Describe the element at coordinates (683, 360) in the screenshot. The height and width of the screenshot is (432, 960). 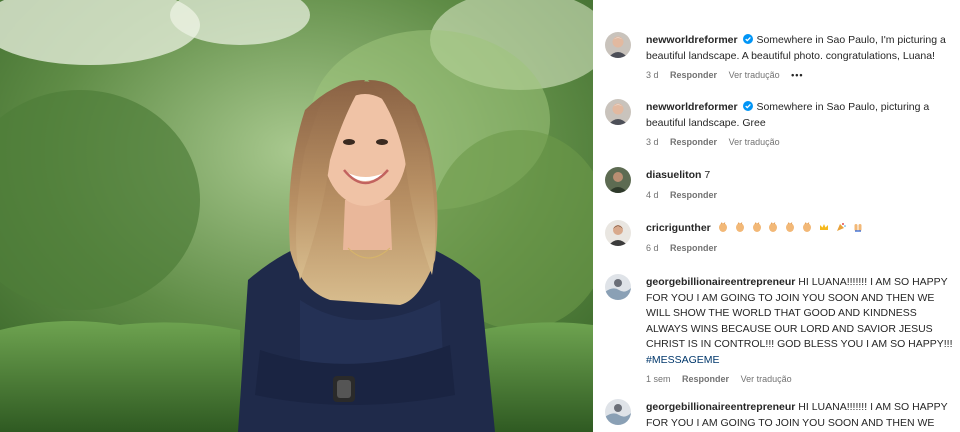
I see `comment-hashtag: #MESSAGEME` at that location.